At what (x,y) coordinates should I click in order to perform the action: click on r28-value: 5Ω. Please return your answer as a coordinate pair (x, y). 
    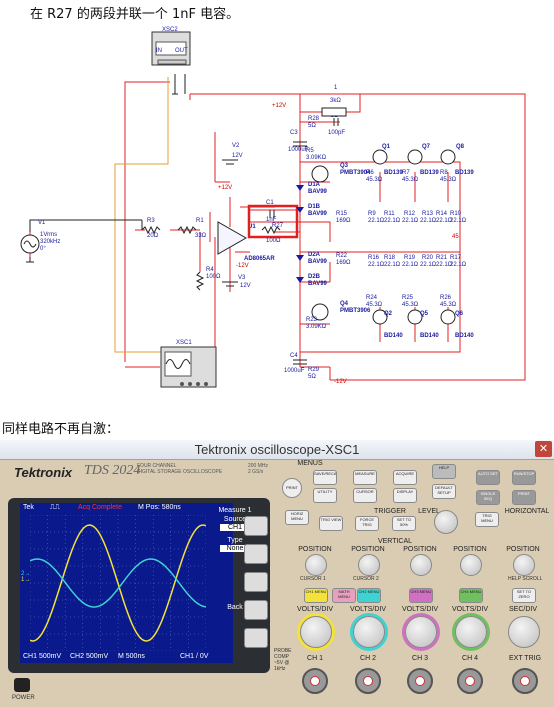
    Looking at the image, I should click on (312, 126).